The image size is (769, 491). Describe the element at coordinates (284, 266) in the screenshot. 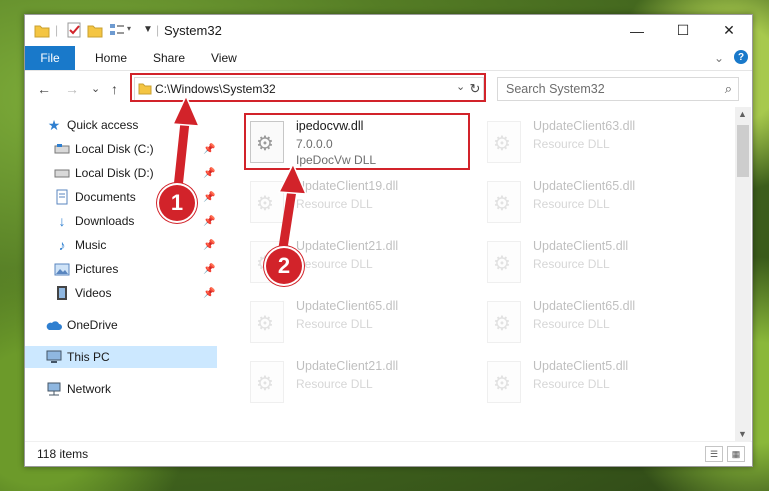

I see `callout-2: 2` at that location.